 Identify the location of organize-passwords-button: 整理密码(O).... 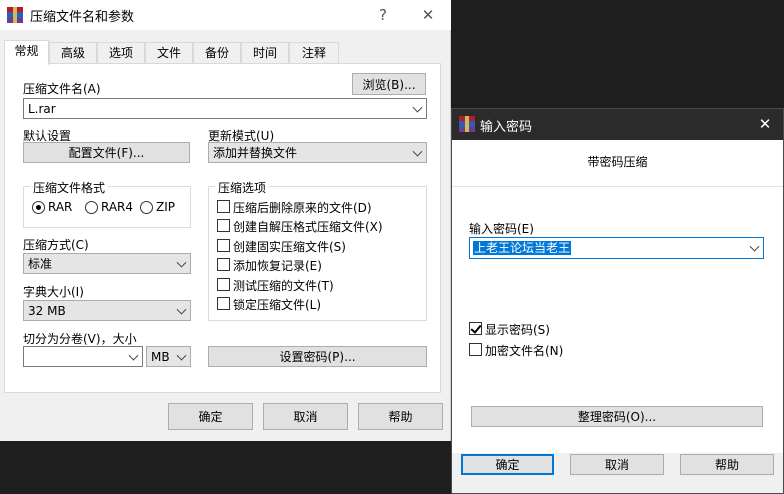
(617, 416).